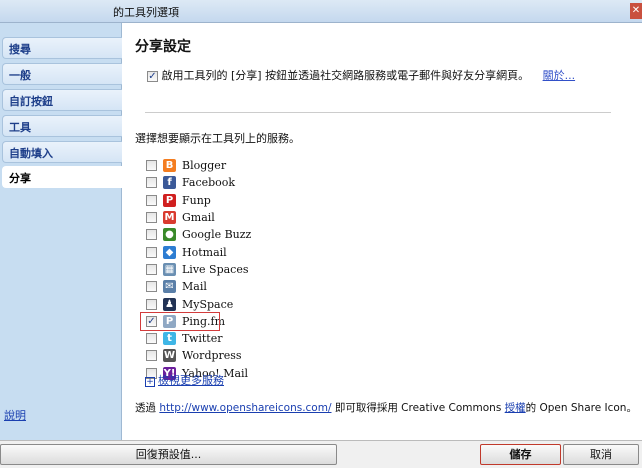 Image resolution: width=642 pixels, height=468 pixels. What do you see at coordinates (169, 339) in the screenshot?
I see `twitter-icon: t` at bounding box center [169, 339].